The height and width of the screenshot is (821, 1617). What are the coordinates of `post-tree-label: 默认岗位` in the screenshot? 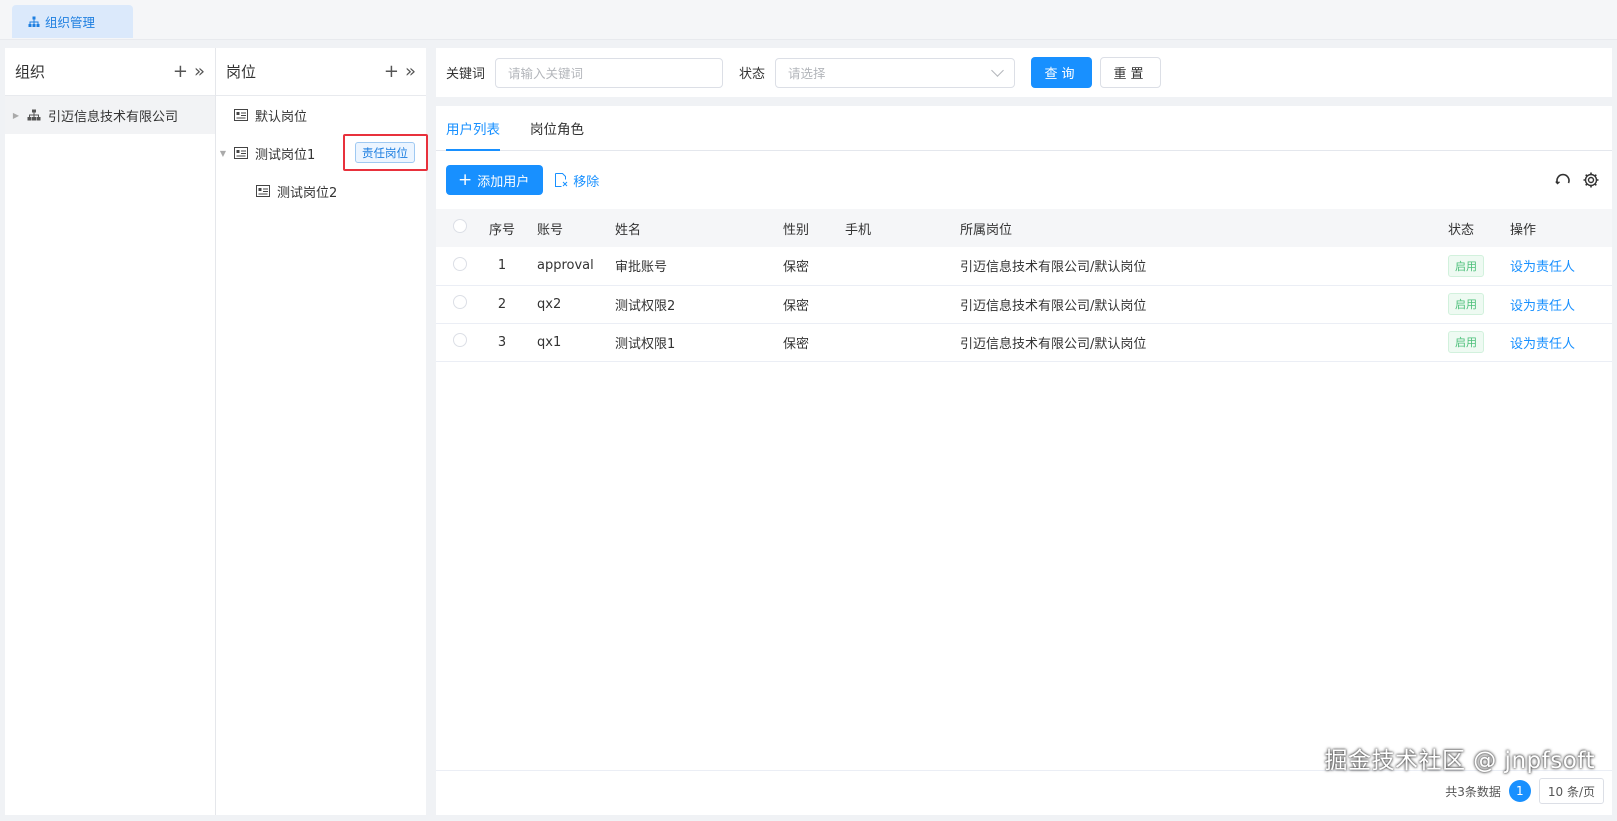 It's located at (281, 117).